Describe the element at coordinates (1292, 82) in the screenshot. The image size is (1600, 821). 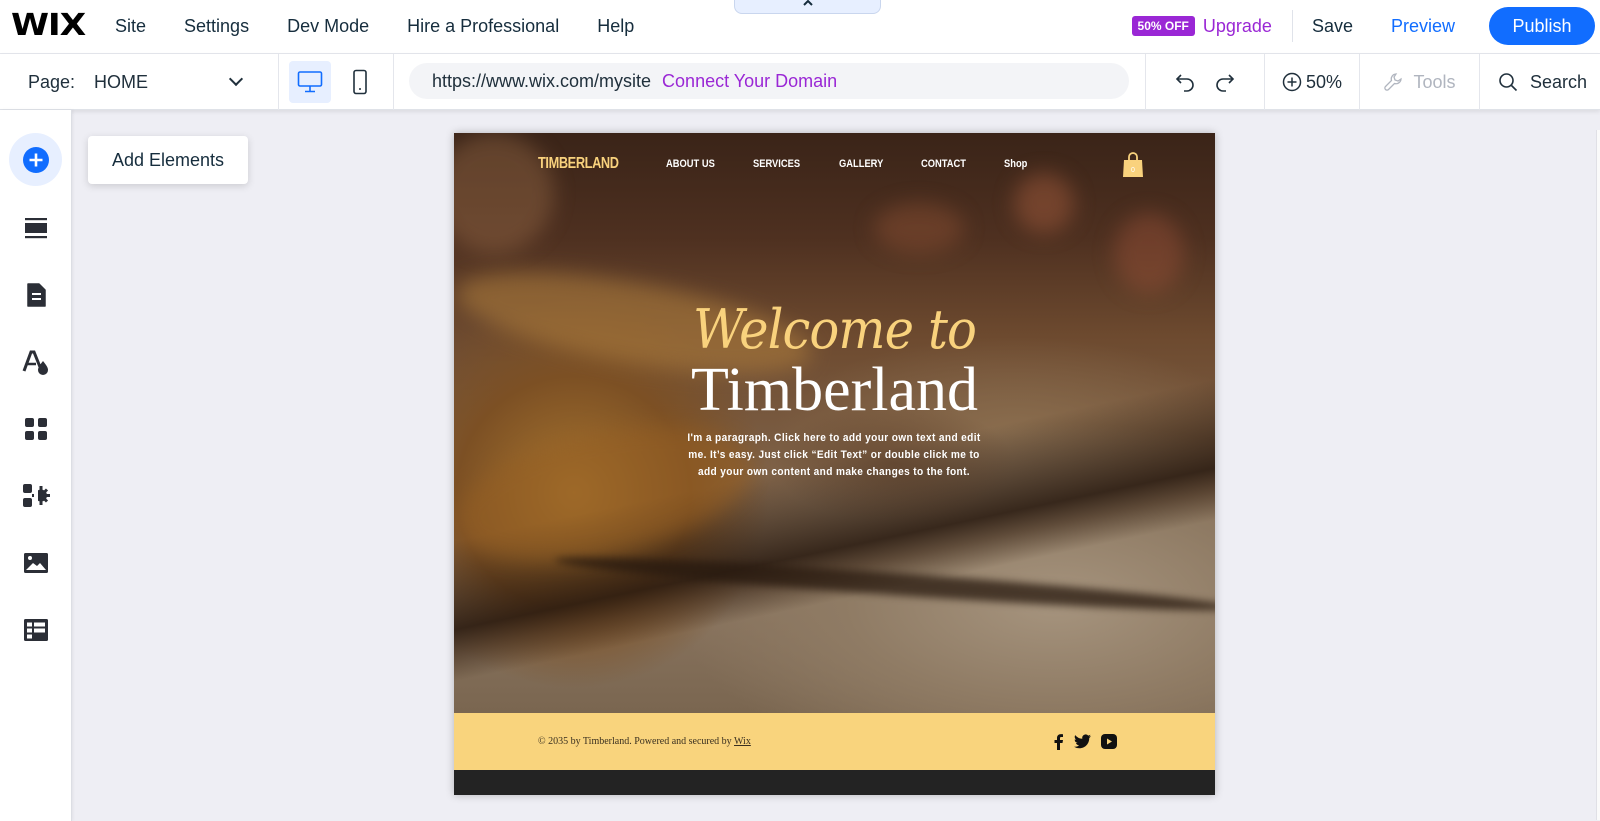
I see `zoom-in-icon` at that location.